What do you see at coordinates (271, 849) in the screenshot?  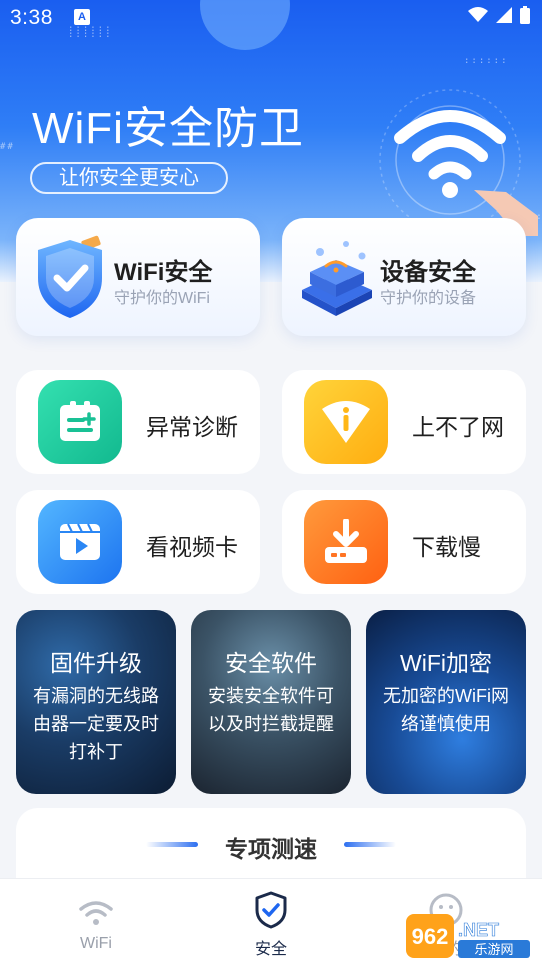 I see `section-title: 专项测速` at bounding box center [271, 849].